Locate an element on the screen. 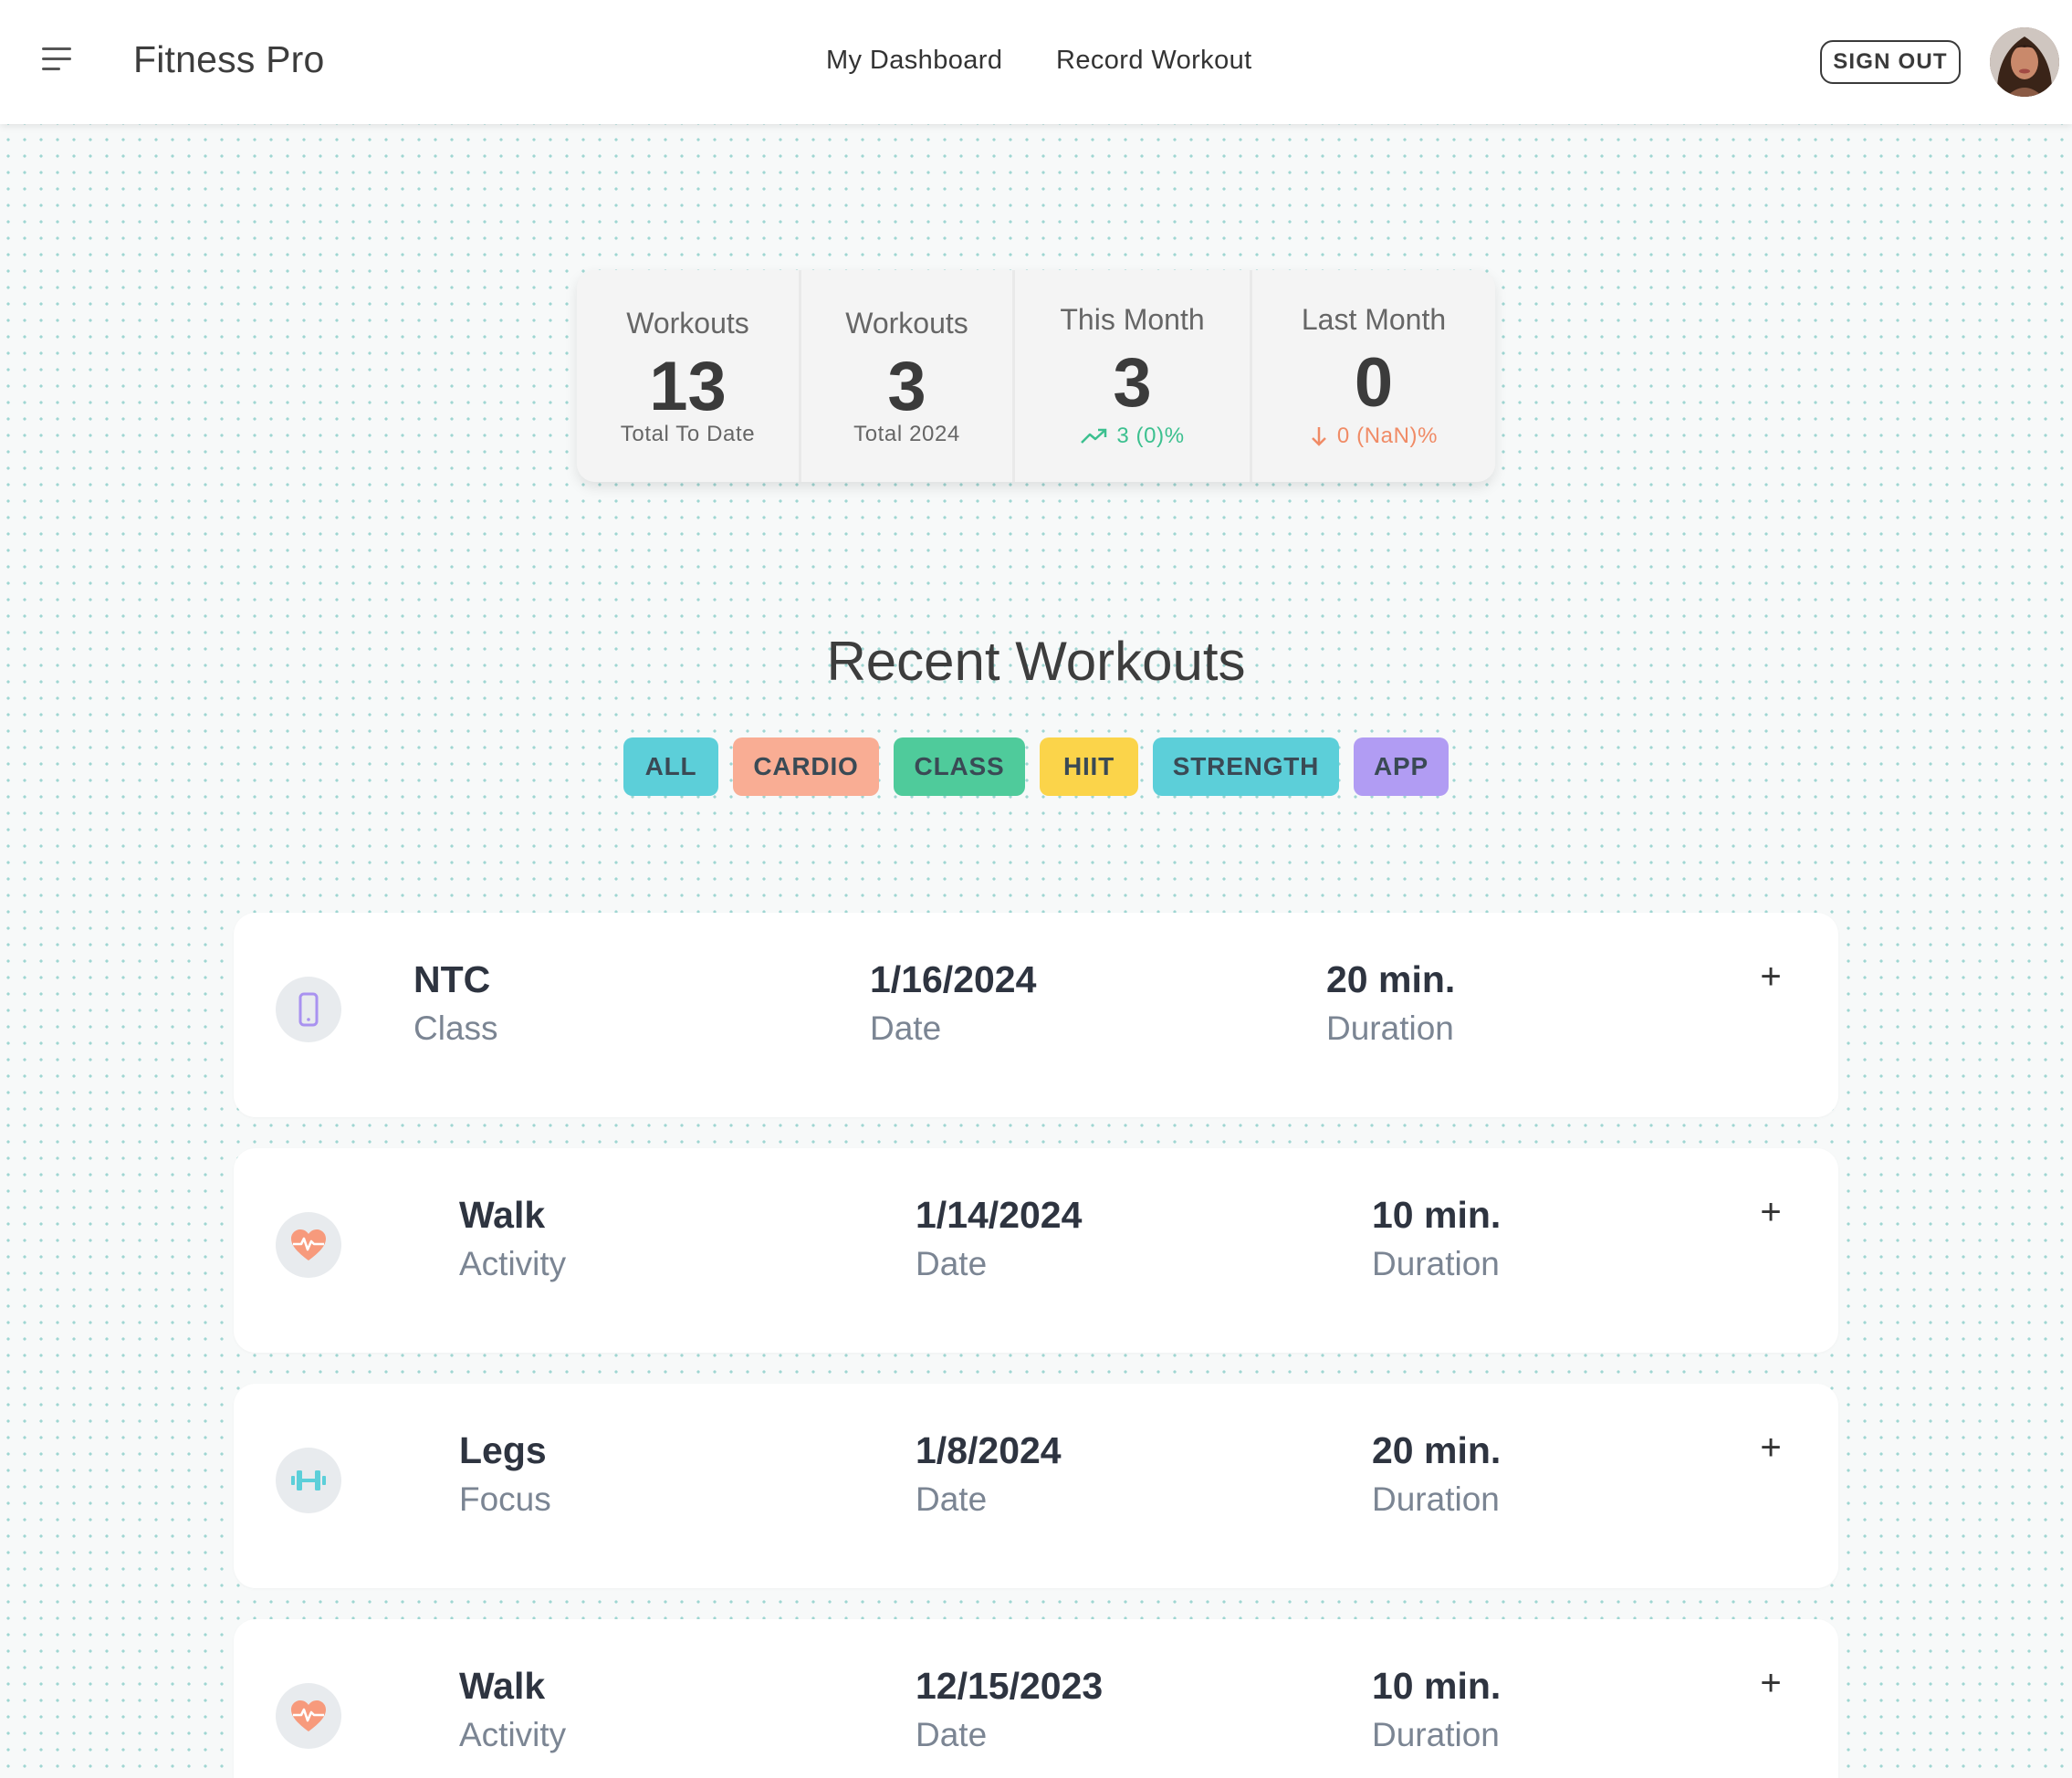  filter-class: CLASS is located at coordinates (960, 766).